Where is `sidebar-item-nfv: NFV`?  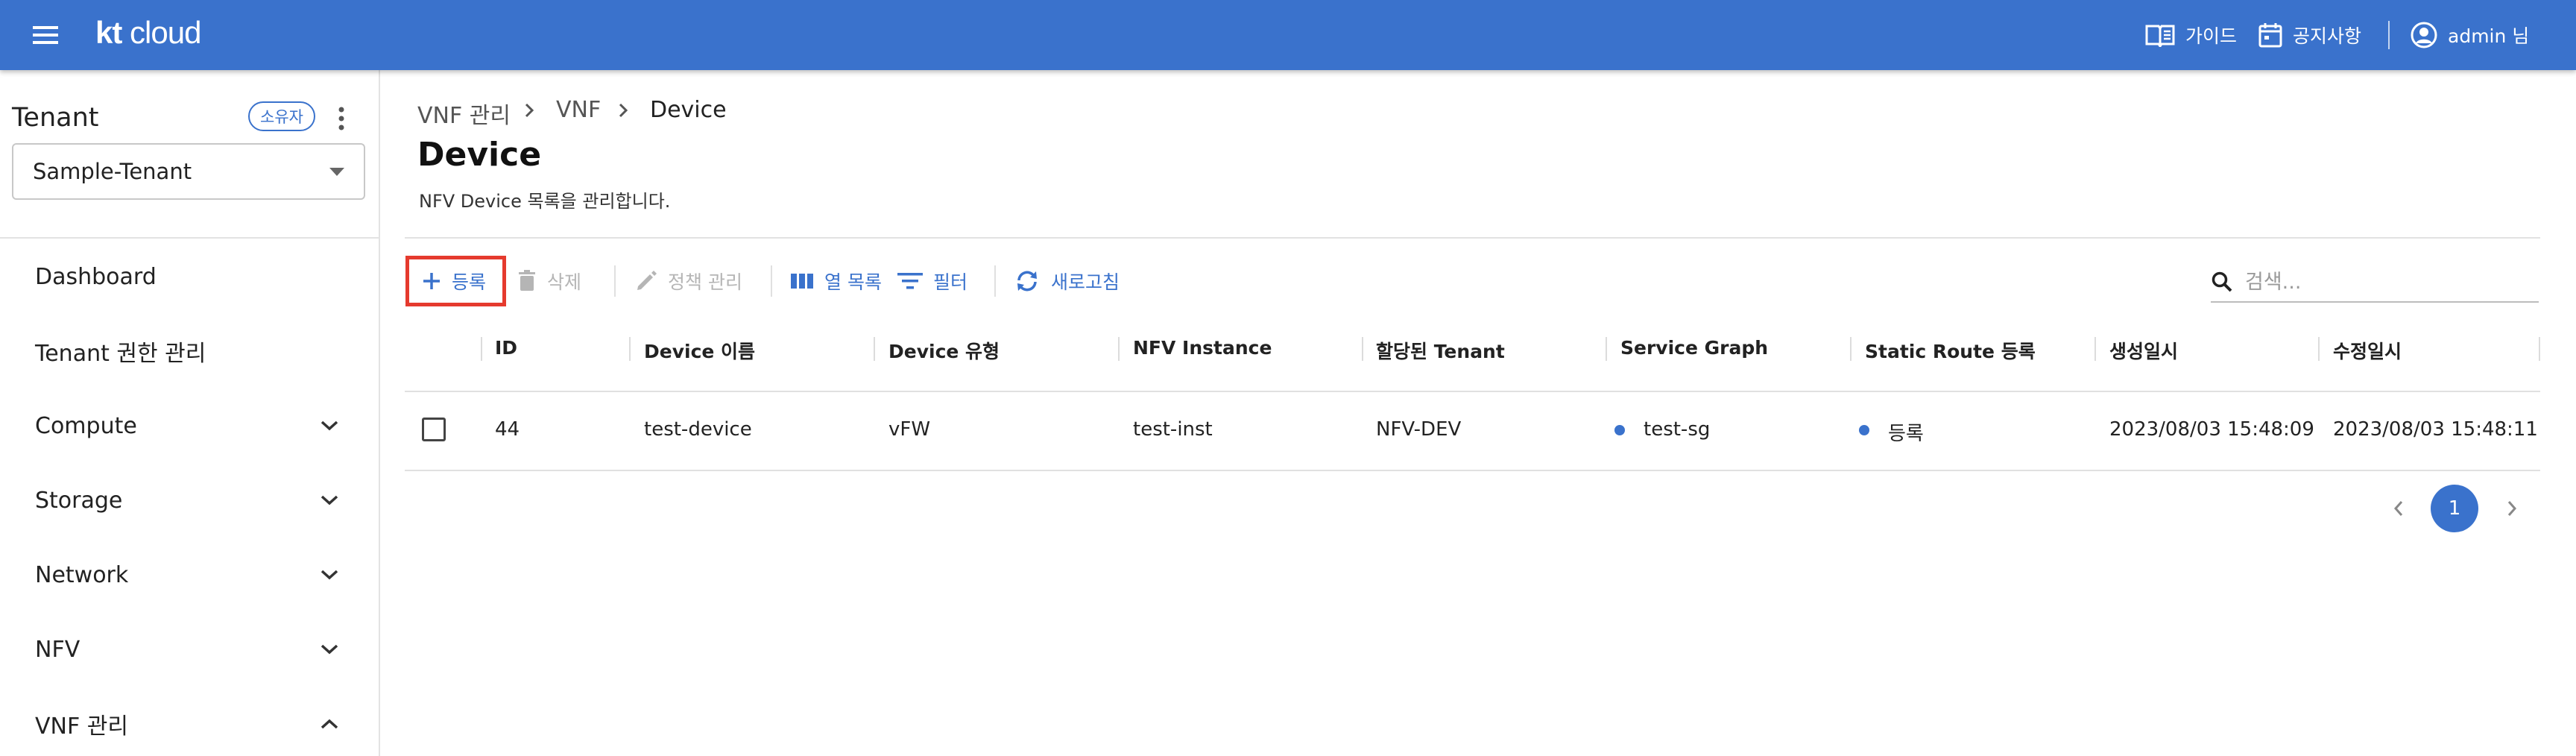 sidebar-item-nfv: NFV is located at coordinates (189, 649).